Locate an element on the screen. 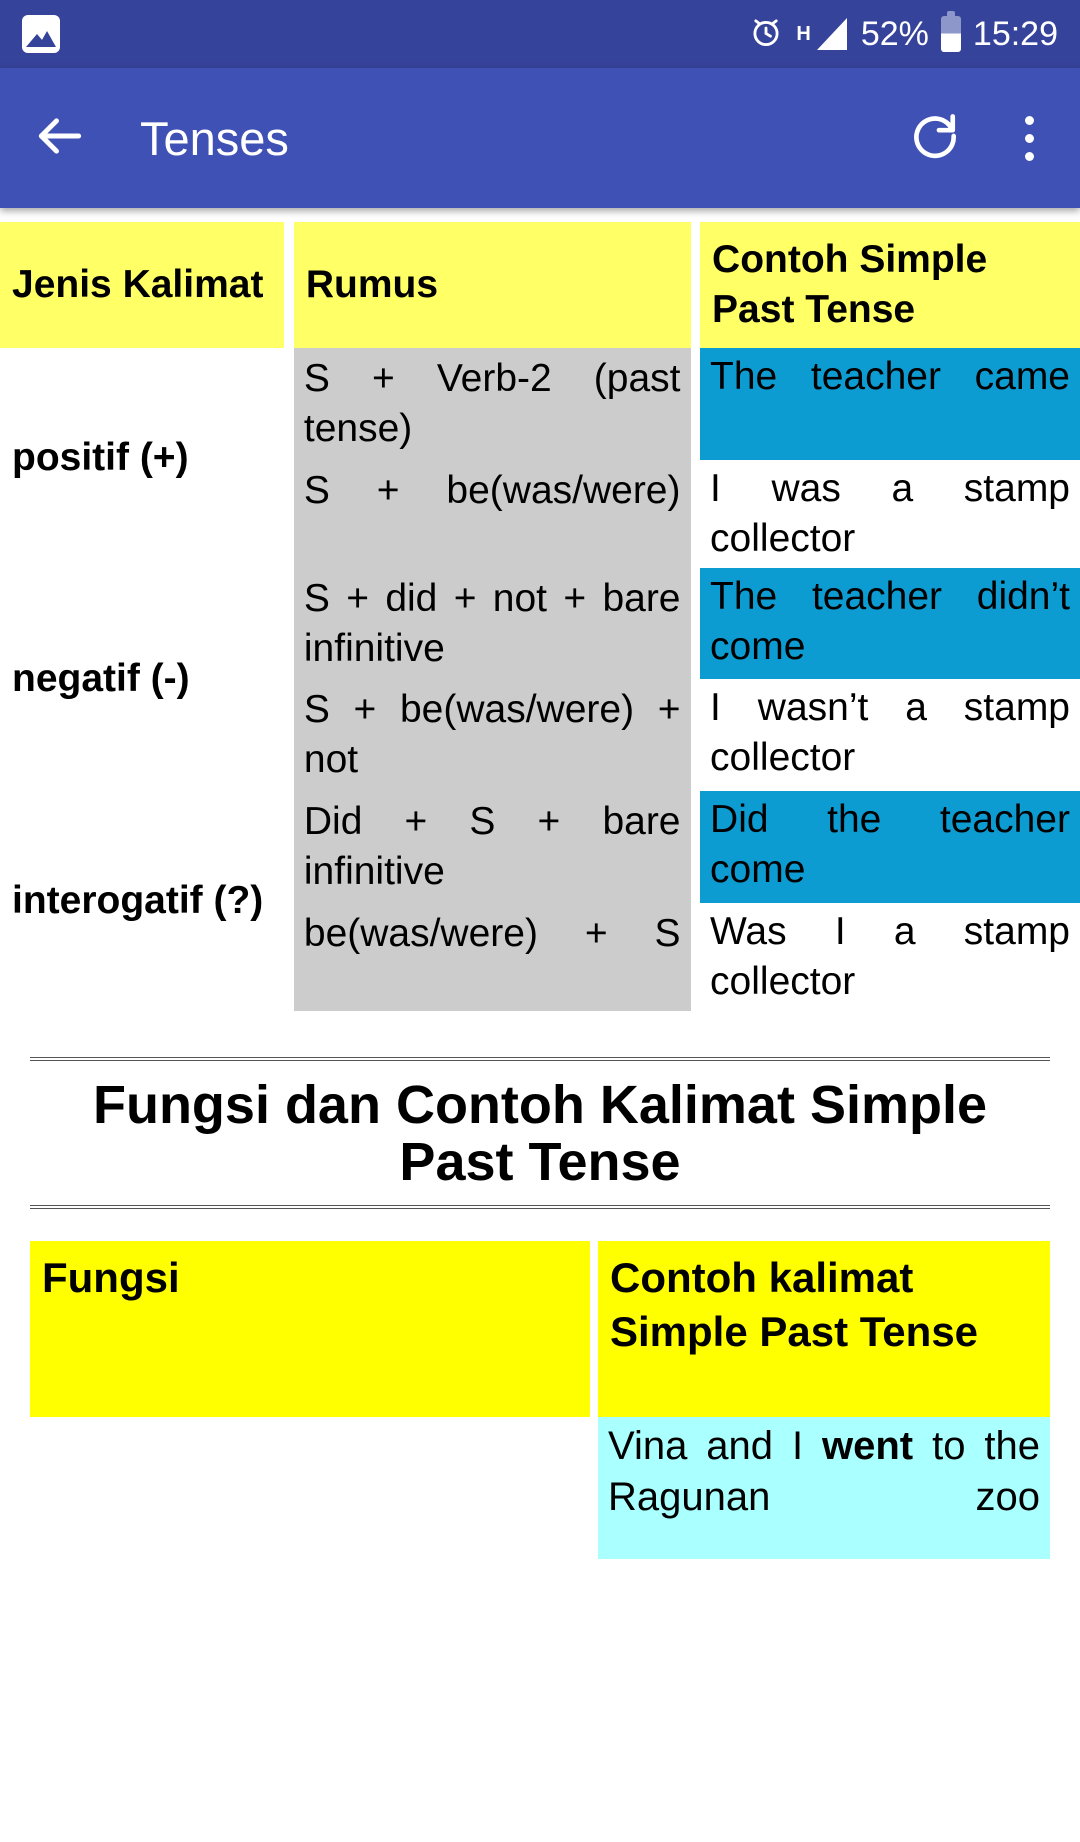 Image resolution: width=1080 pixels, height=1842 pixels. network-type-label: H is located at coordinates (803, 33).